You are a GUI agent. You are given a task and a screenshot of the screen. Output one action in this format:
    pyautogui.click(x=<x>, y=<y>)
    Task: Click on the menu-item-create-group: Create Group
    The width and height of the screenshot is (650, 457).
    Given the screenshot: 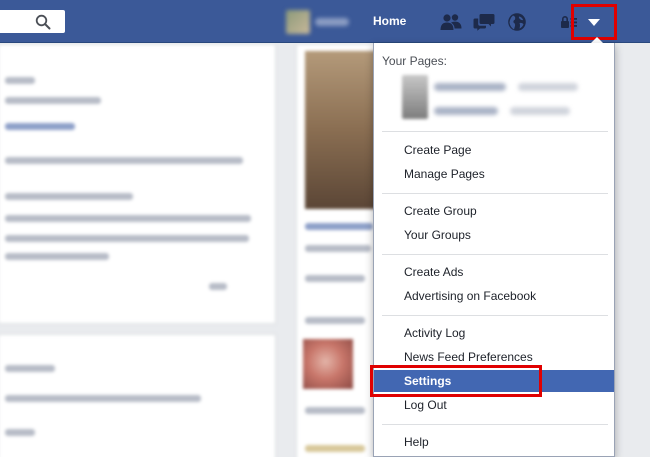 What is the action you would take?
    pyautogui.click(x=494, y=211)
    